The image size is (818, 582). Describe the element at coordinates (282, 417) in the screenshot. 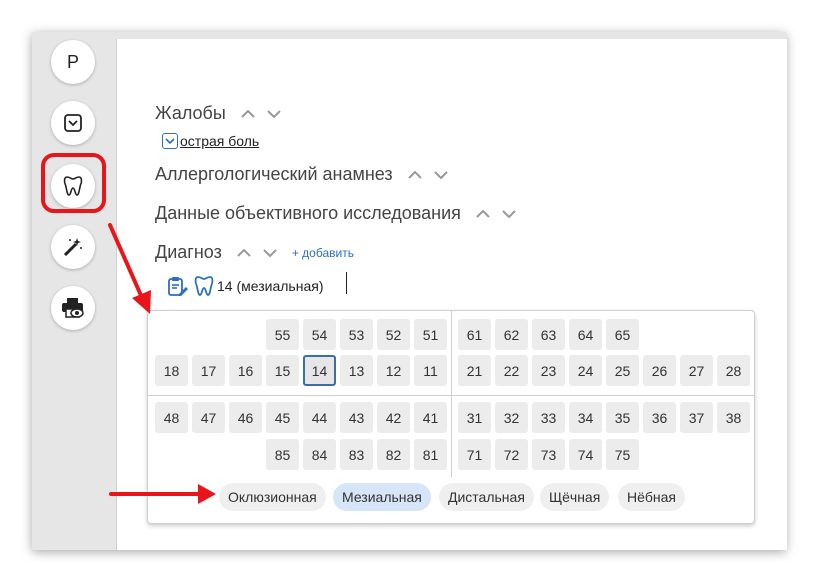

I see `tooth-45: 45` at that location.